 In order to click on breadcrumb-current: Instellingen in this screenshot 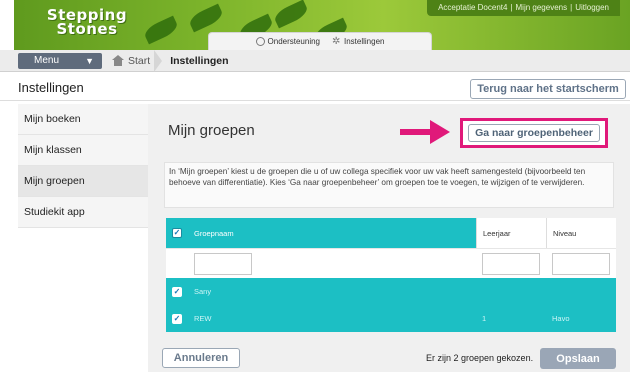, I will do `click(199, 60)`.